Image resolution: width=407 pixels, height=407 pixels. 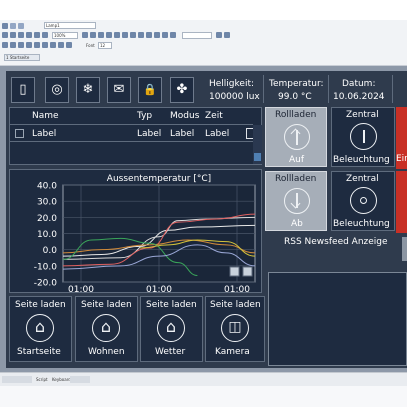 What do you see at coordinates (232, 84) in the screenshot?
I see `helligkeit-label: Helligkeit:` at bounding box center [232, 84].